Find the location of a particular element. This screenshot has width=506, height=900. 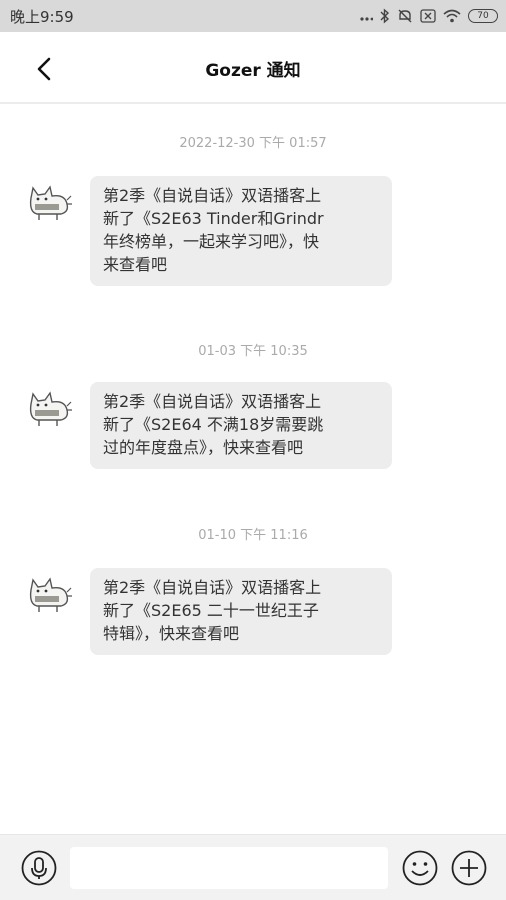

header: Gozer 通知 is located at coordinates (253, 68).